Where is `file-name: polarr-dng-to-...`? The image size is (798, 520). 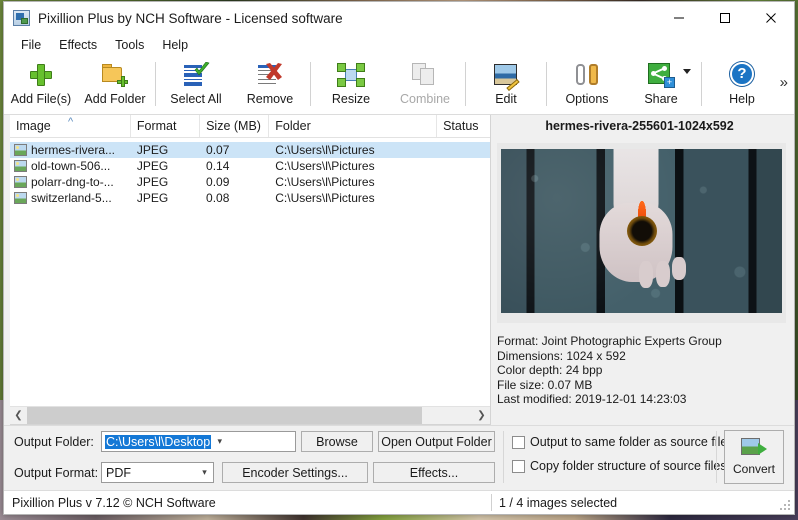 file-name: polarr-dng-to-... is located at coordinates (72, 182).